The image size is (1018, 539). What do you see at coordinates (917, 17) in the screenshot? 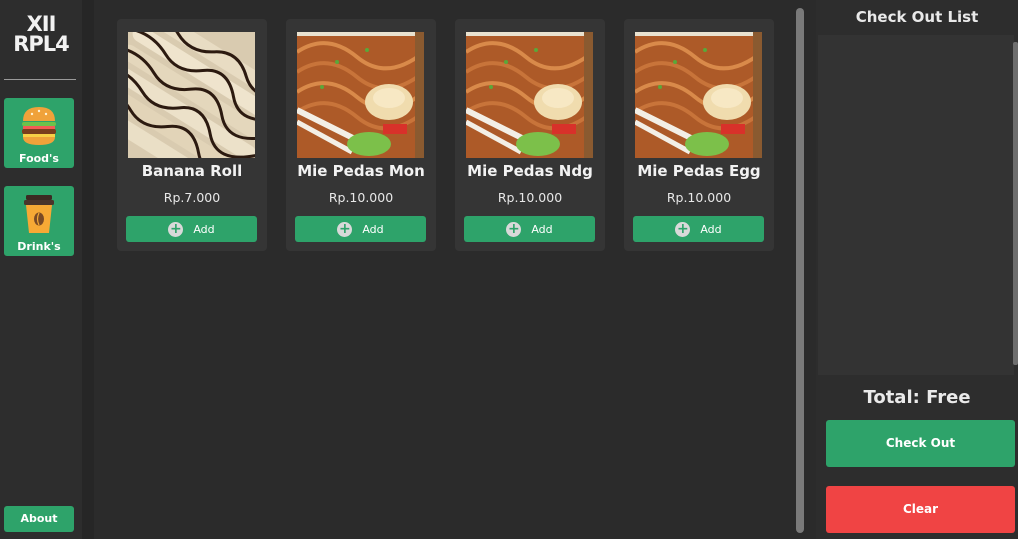
I see `checkout-title: Check Out List` at bounding box center [917, 17].